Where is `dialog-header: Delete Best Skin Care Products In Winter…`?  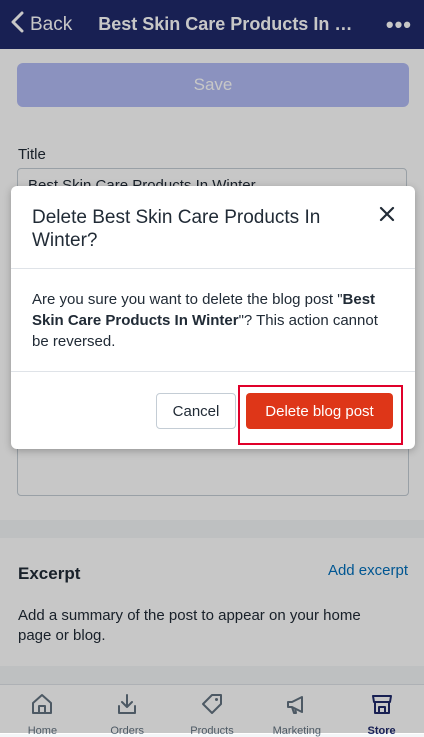
dialog-header: Delete Best Skin Care Products In Winter… is located at coordinates (213, 227).